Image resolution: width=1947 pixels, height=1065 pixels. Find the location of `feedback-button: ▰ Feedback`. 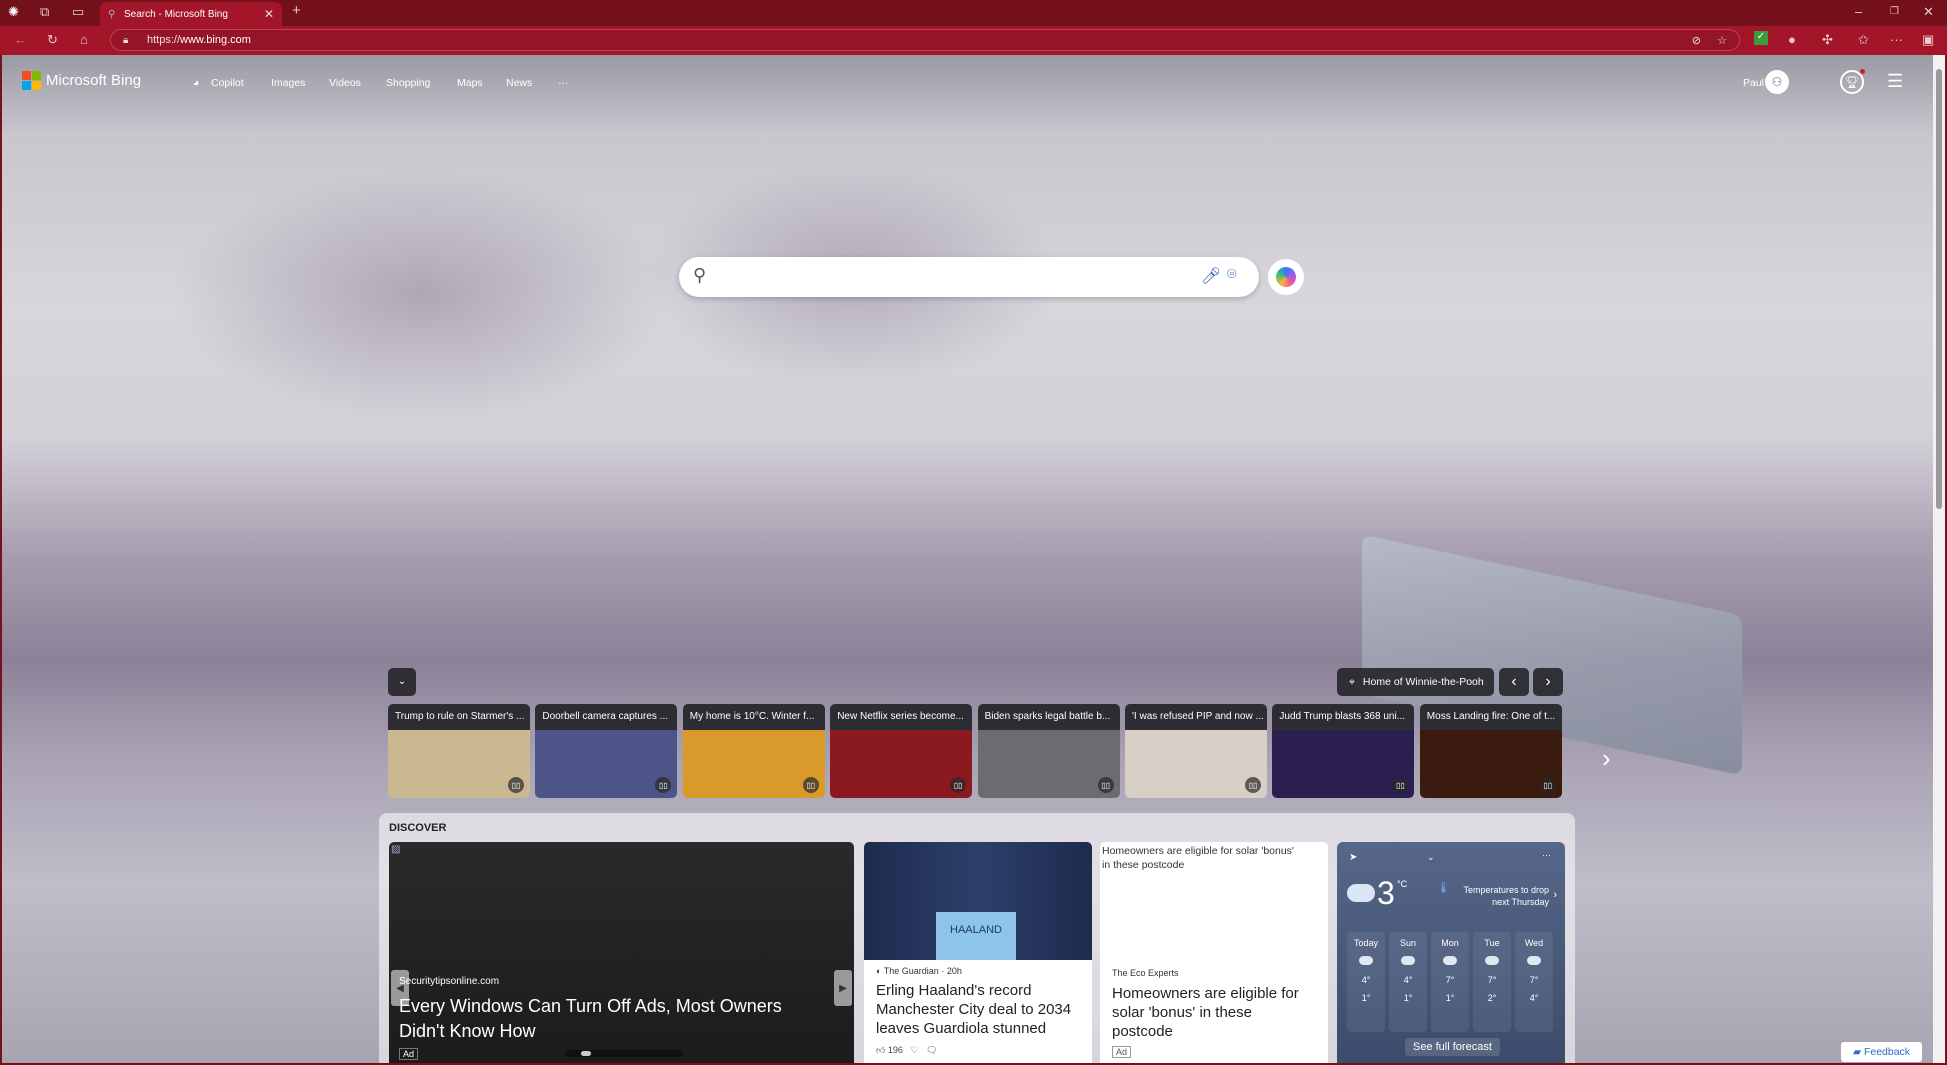

feedback-button: ▰ Feedback is located at coordinates (1881, 1052).